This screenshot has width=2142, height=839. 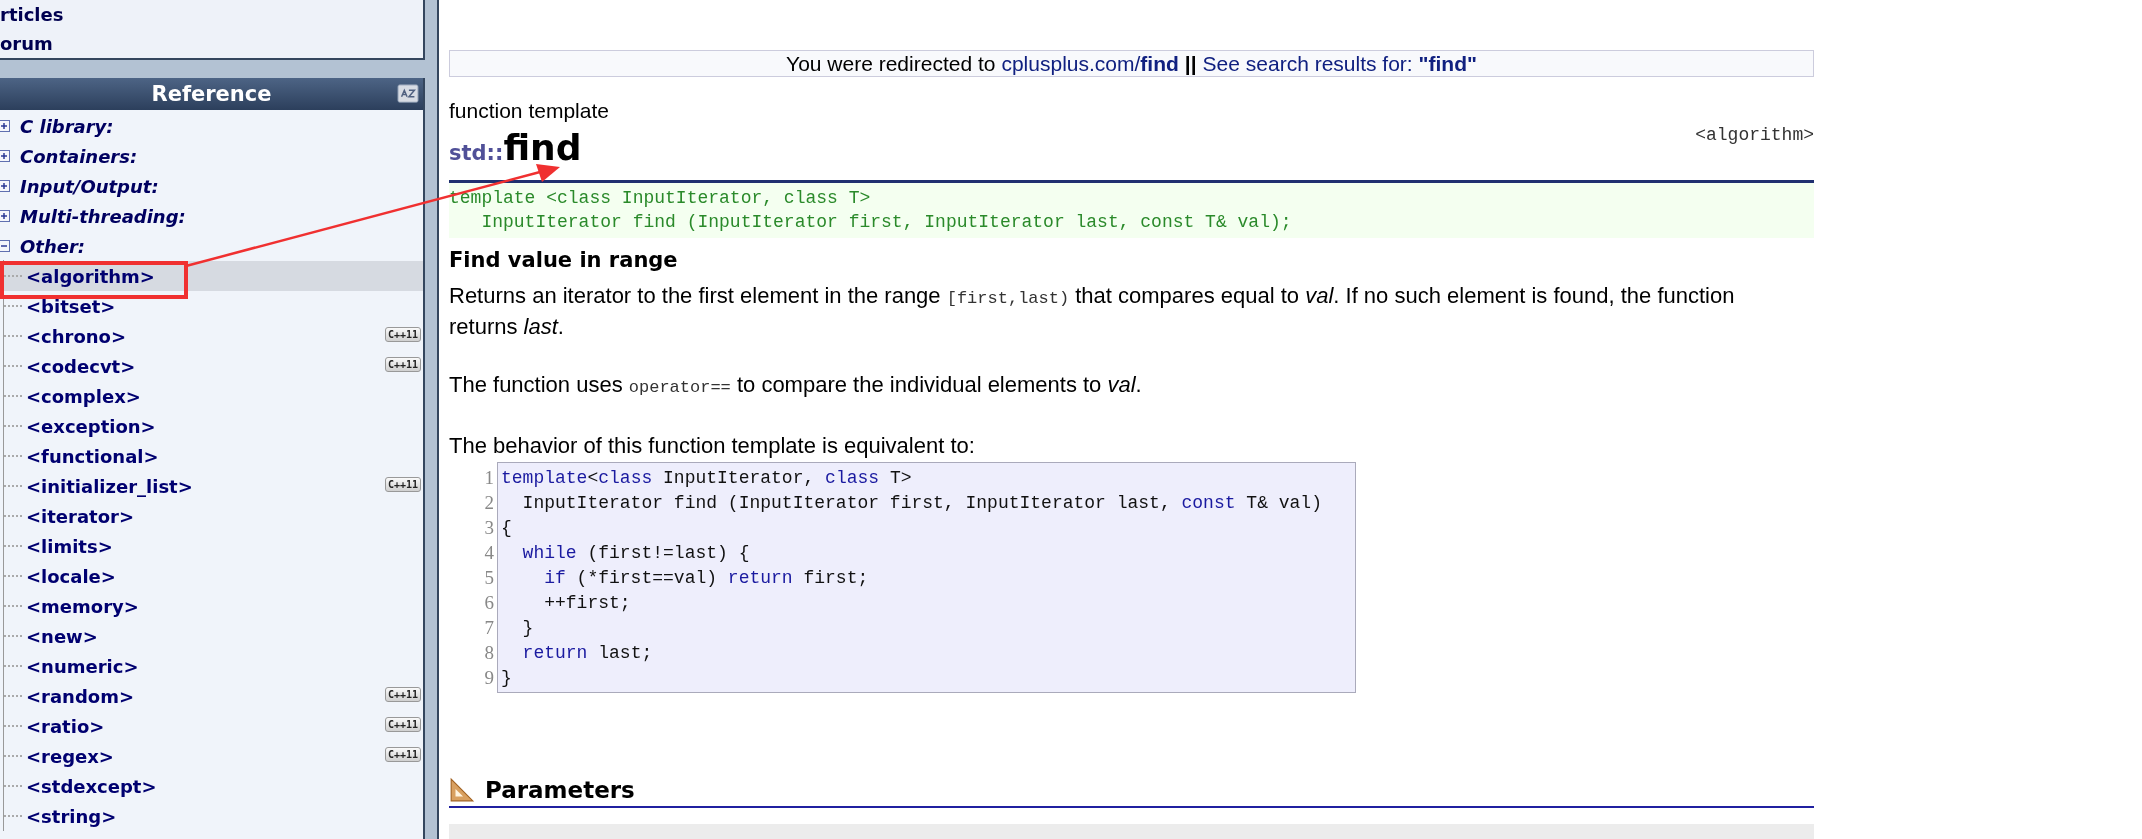 I want to click on sort-icon, so click(x=408, y=94).